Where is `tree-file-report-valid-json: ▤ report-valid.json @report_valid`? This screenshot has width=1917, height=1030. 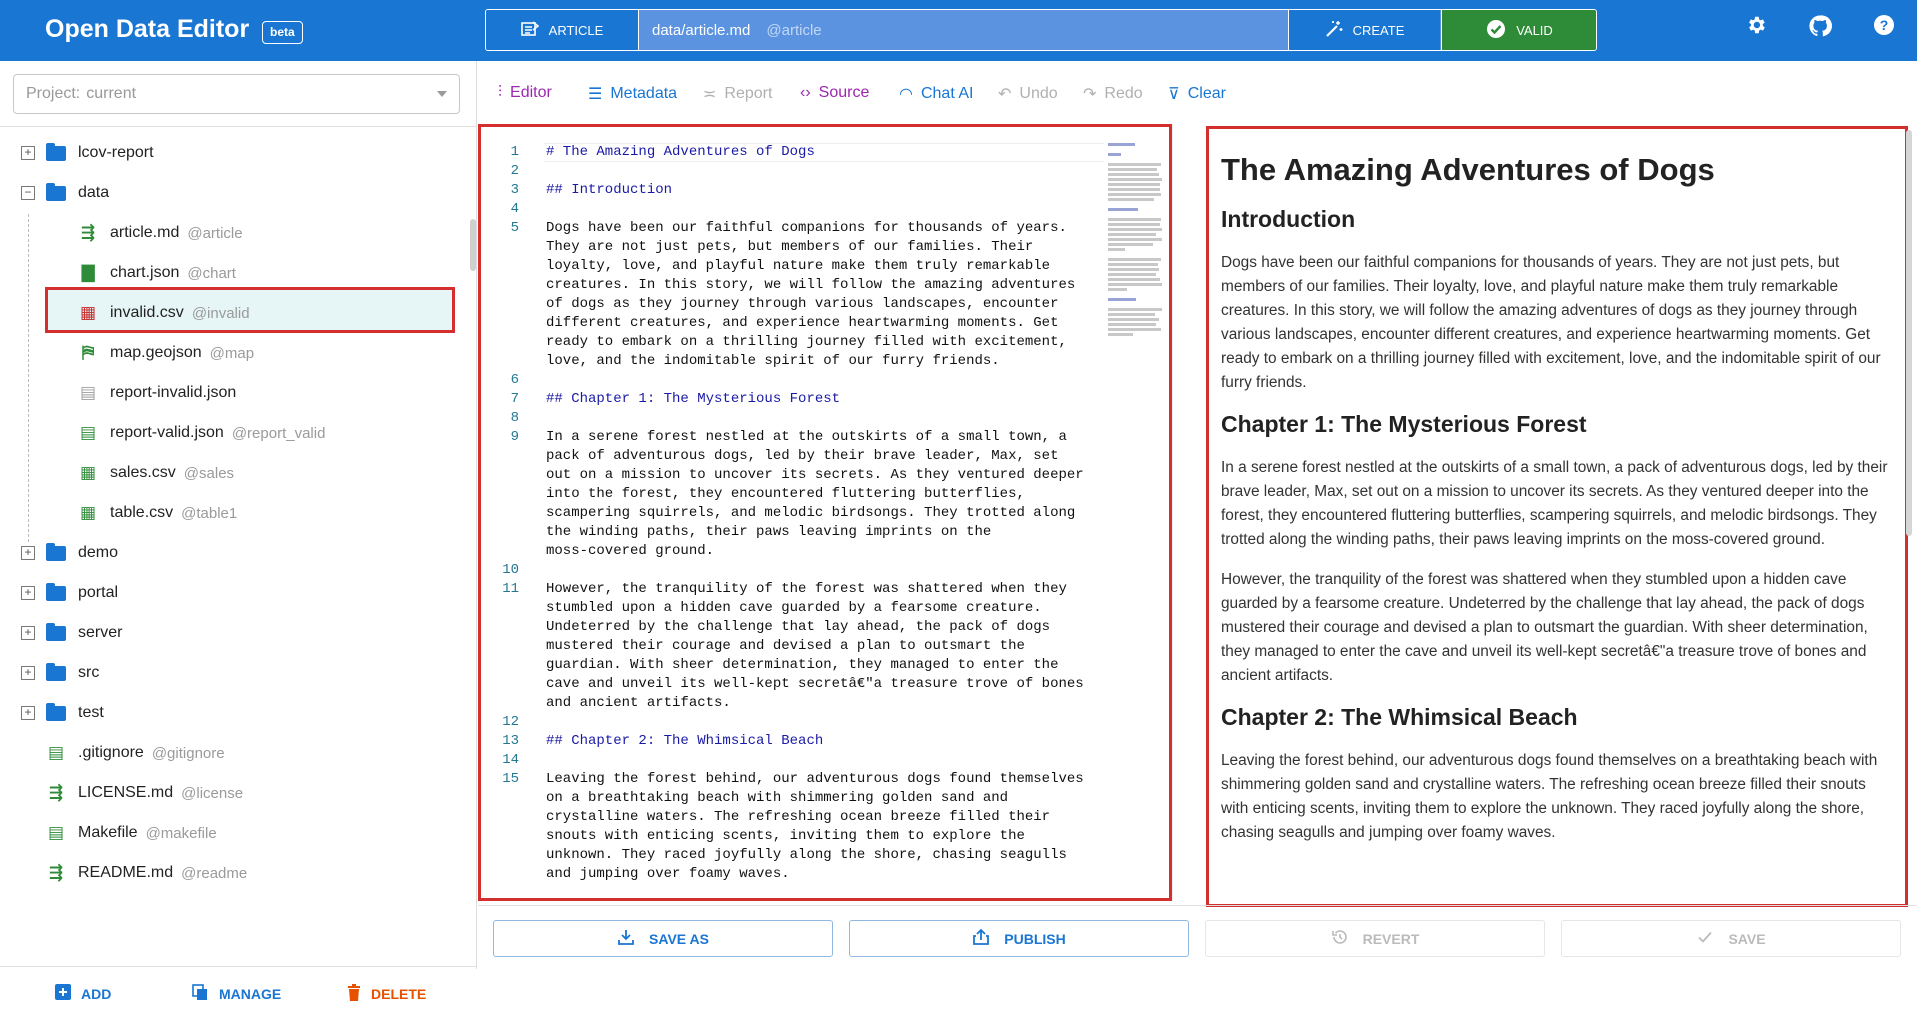 tree-file-report-valid-json: ▤ report-valid.json @report_valid is located at coordinates (201, 433).